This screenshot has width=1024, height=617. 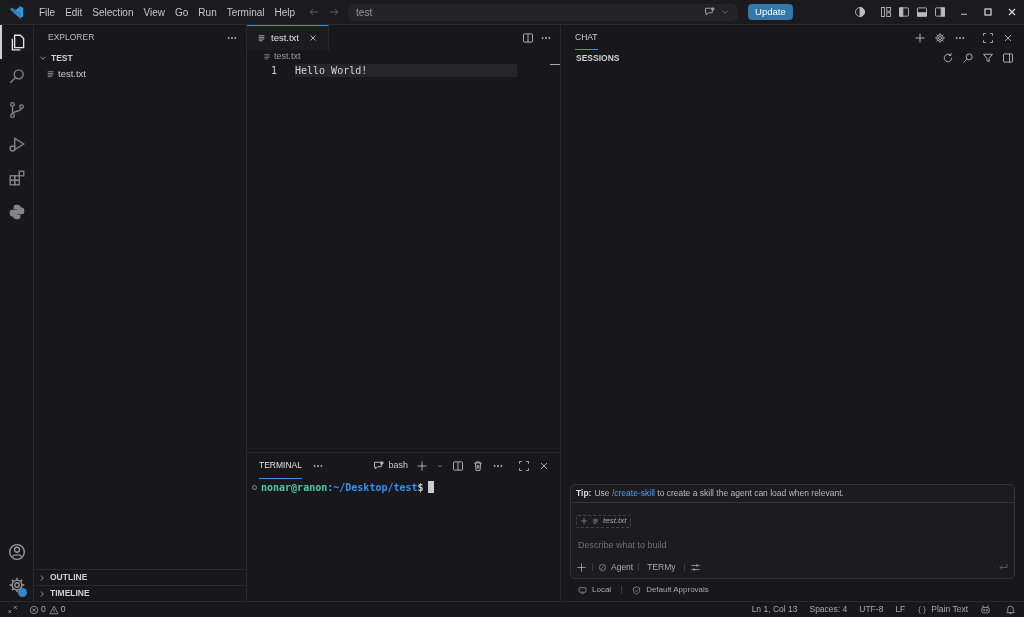 What do you see at coordinates (422, 466) in the screenshot?
I see `new-terminal-icon` at bounding box center [422, 466].